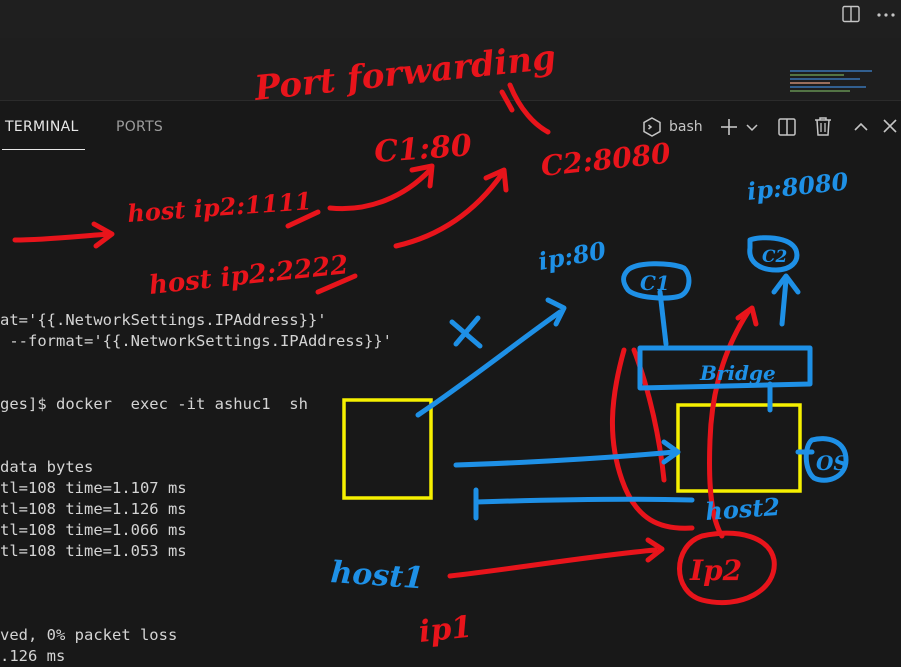  What do you see at coordinates (739, 448) in the screenshot?
I see `host2-container-box` at bounding box center [739, 448].